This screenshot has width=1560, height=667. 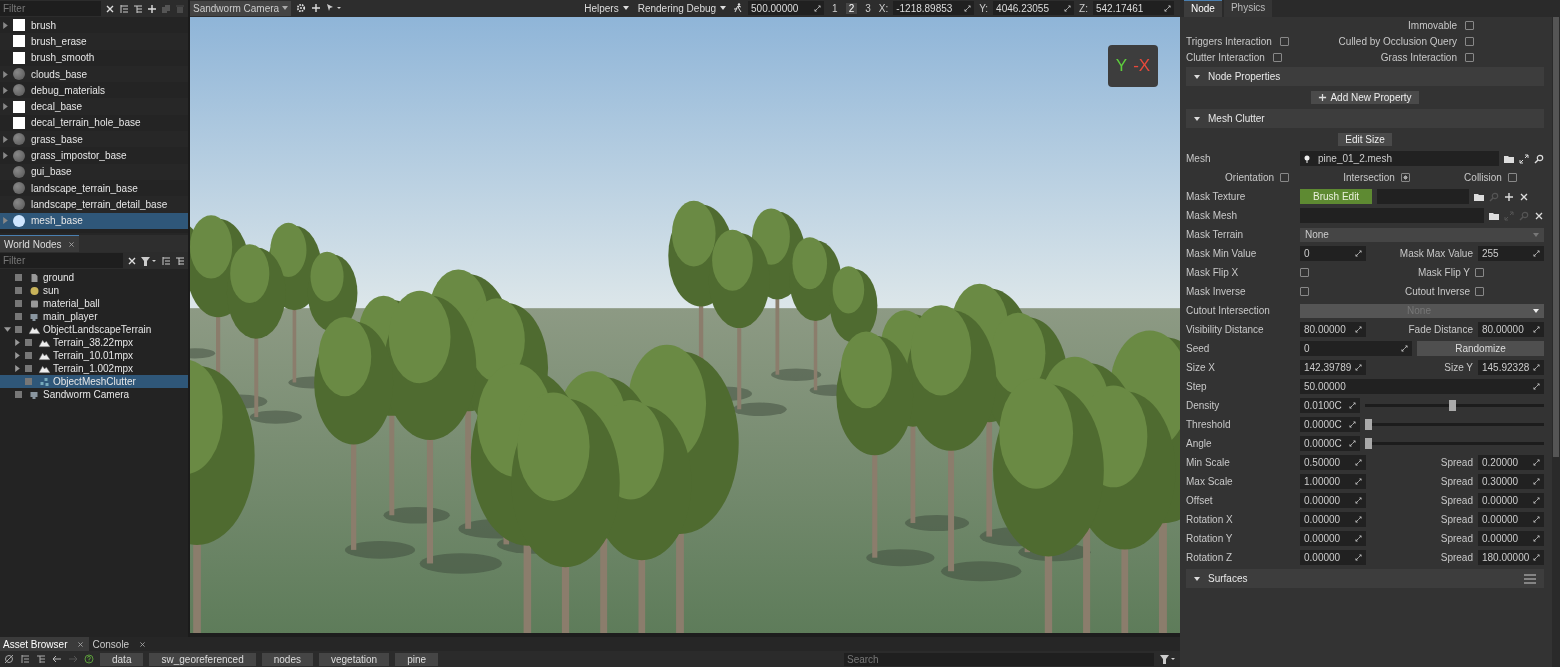 I want to click on breadcrumb: sw_georeferenced, so click(x=202, y=659).